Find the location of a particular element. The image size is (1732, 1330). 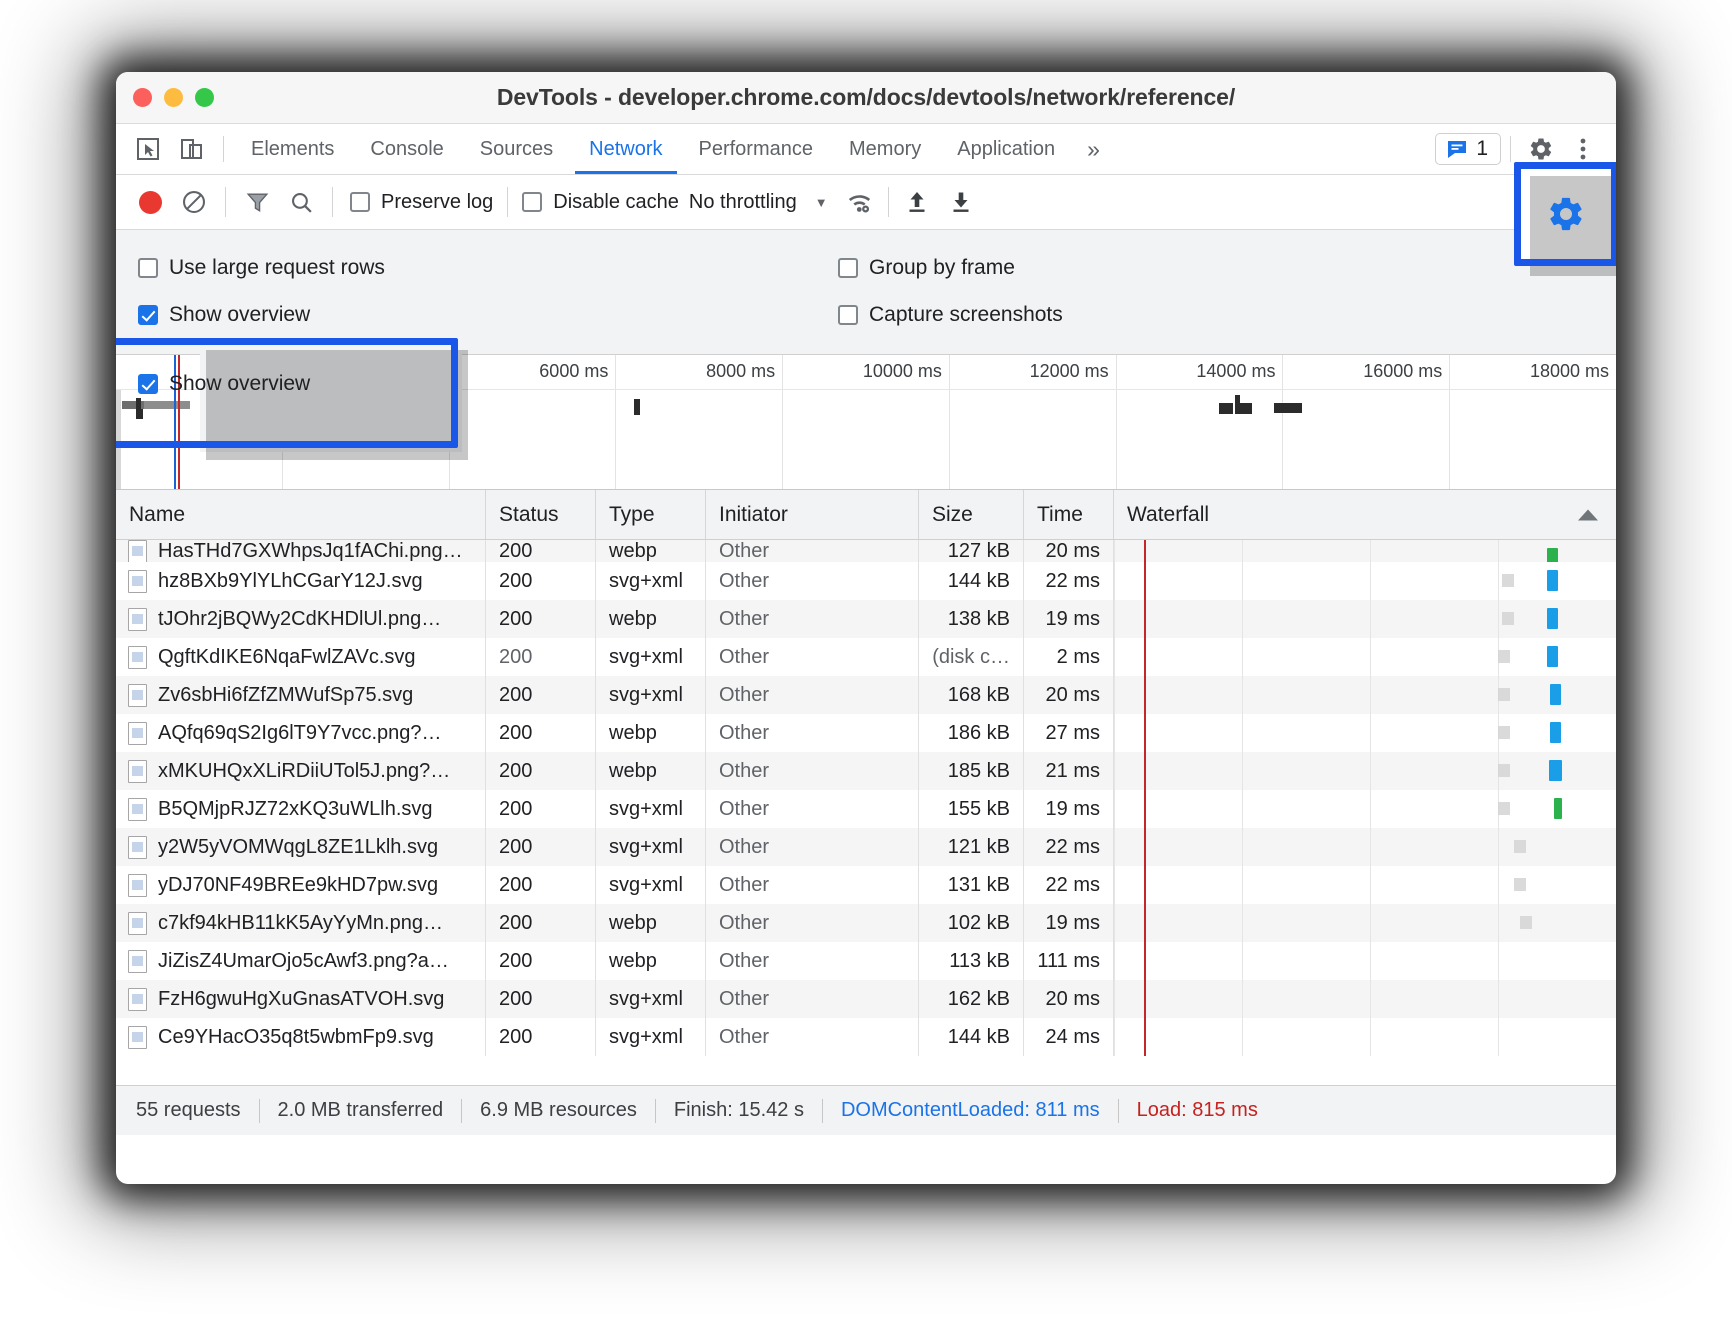

tab-application: Application is located at coordinates (1006, 149).